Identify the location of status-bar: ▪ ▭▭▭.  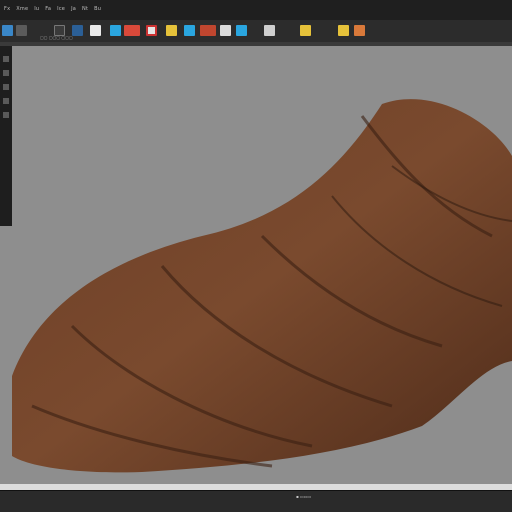
(256, 501).